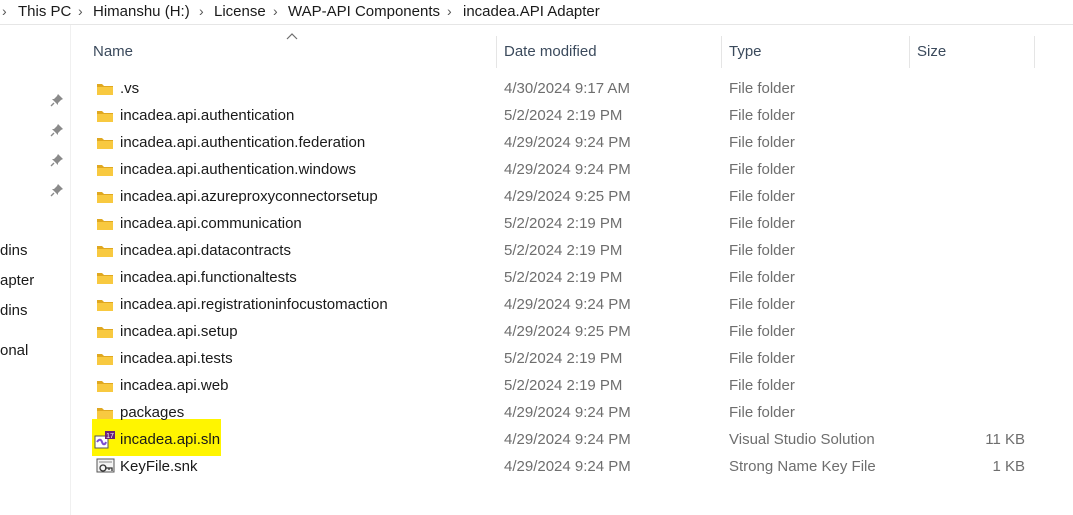 The height and width of the screenshot is (515, 1073). What do you see at coordinates (105, 466) in the screenshot?
I see `strong-name-key-icon` at bounding box center [105, 466].